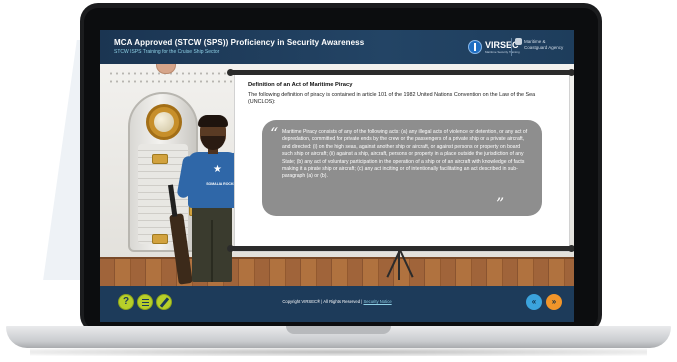  I want to click on close-quote-icon: ”, so click(500, 203).